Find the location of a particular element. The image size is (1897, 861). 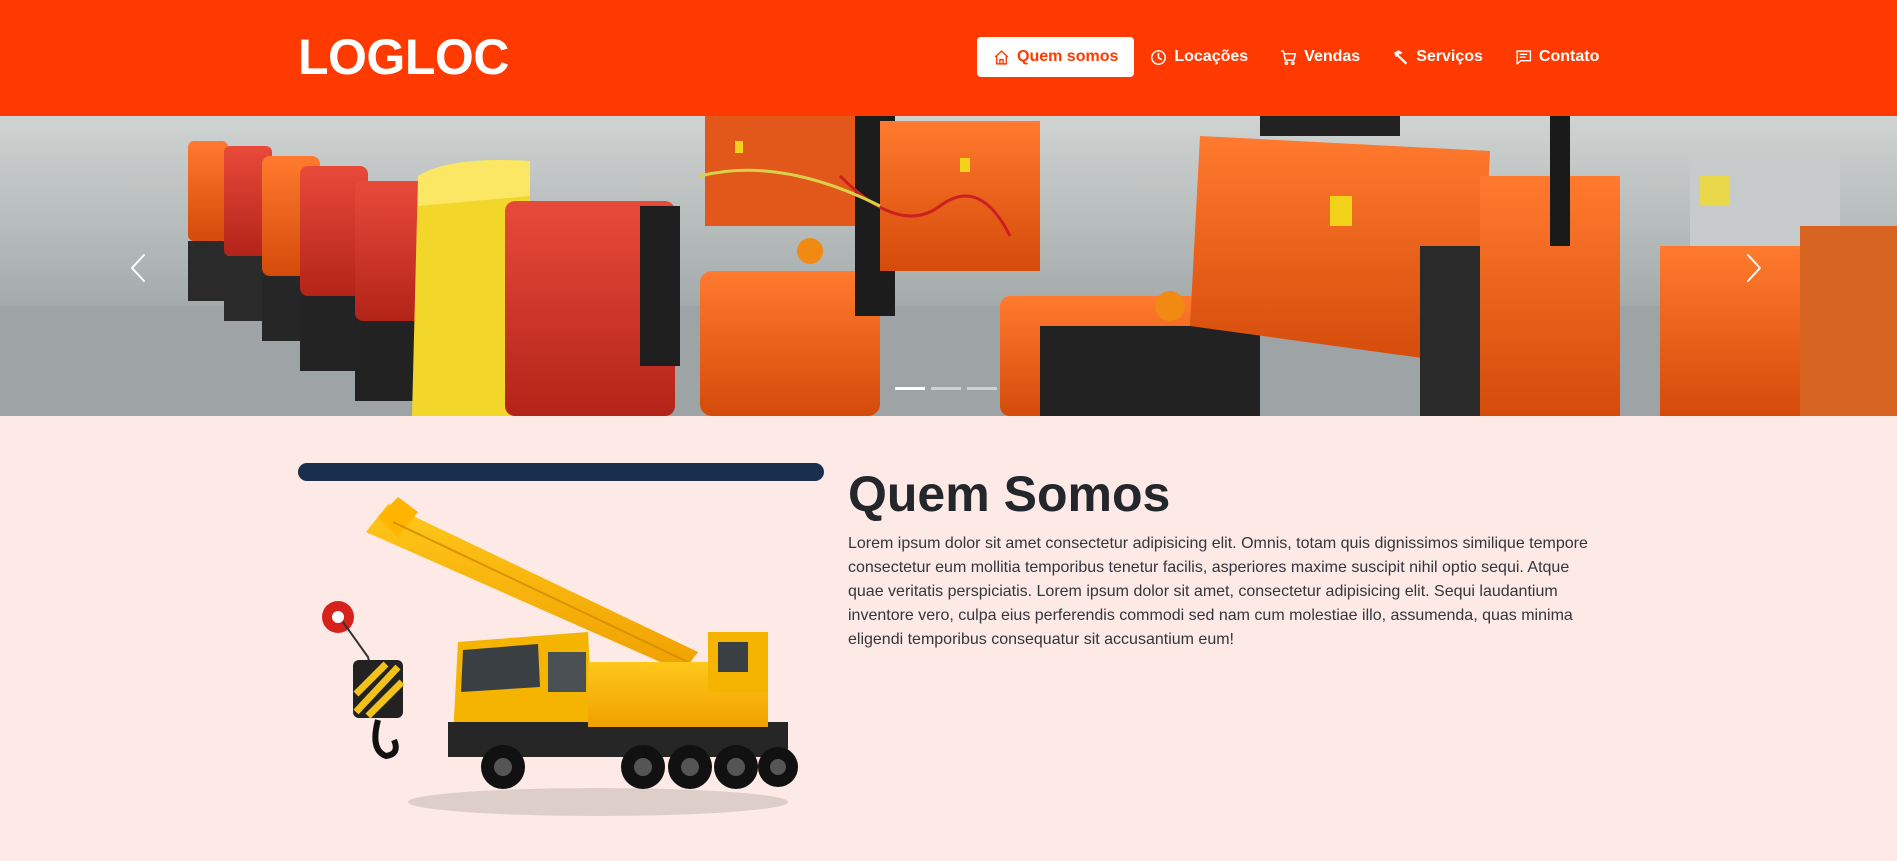

clock-icon is located at coordinates (1159, 57).